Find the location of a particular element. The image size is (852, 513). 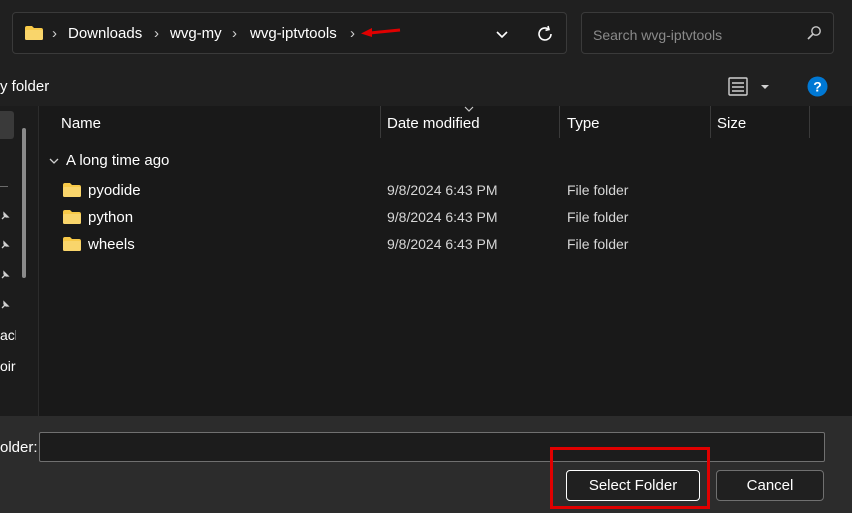

cancel-button: Cancel is located at coordinates (770, 485).